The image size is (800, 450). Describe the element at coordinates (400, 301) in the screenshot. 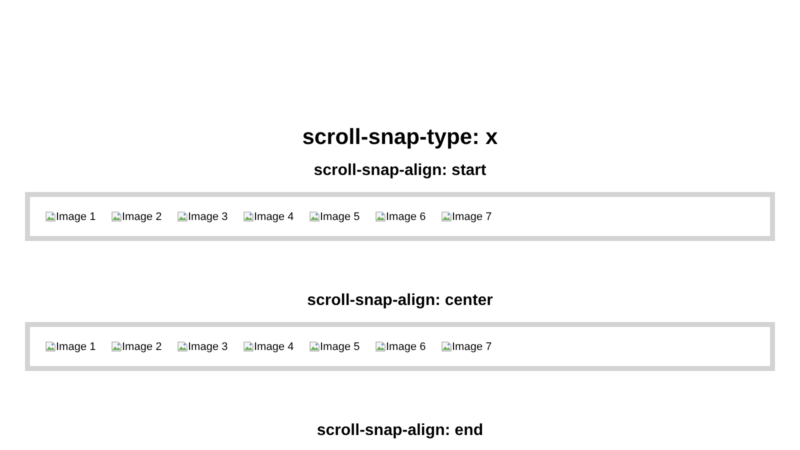

I see `section-heading: scroll-snap-align: center` at that location.